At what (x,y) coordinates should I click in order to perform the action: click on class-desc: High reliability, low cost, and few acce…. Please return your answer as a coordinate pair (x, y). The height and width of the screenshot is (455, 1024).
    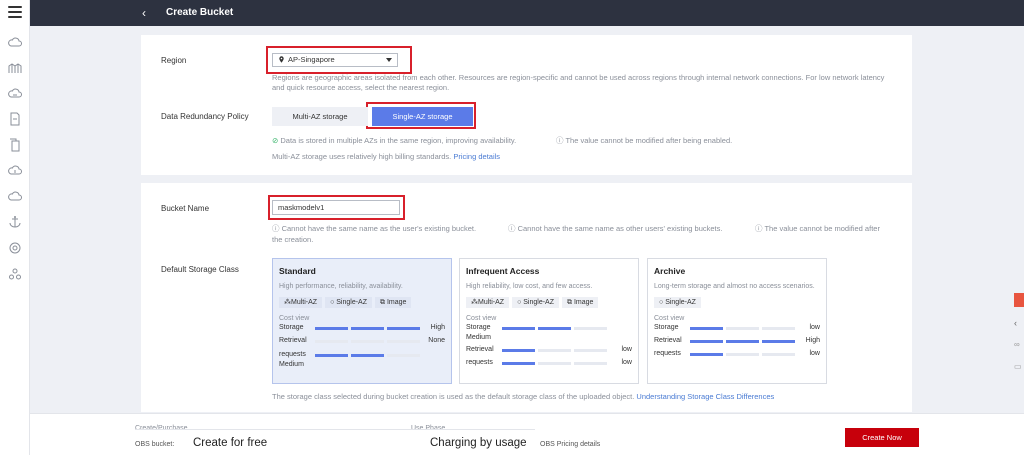
    Looking at the image, I should click on (529, 286).